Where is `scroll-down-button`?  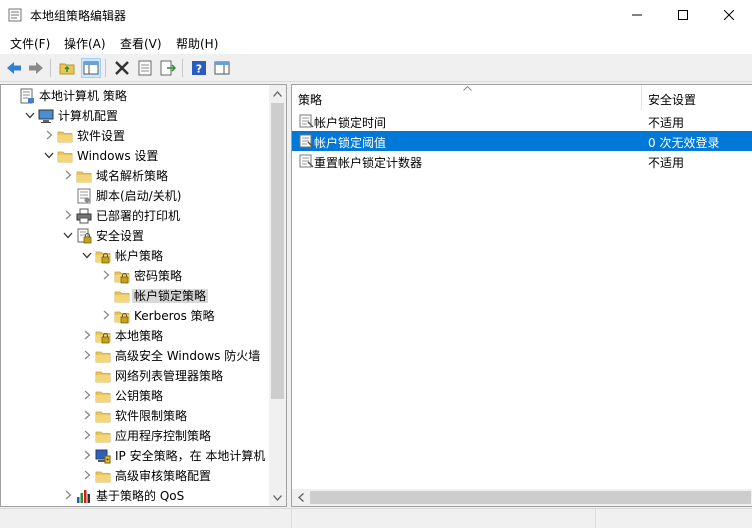 scroll-down-button is located at coordinates (277, 497).